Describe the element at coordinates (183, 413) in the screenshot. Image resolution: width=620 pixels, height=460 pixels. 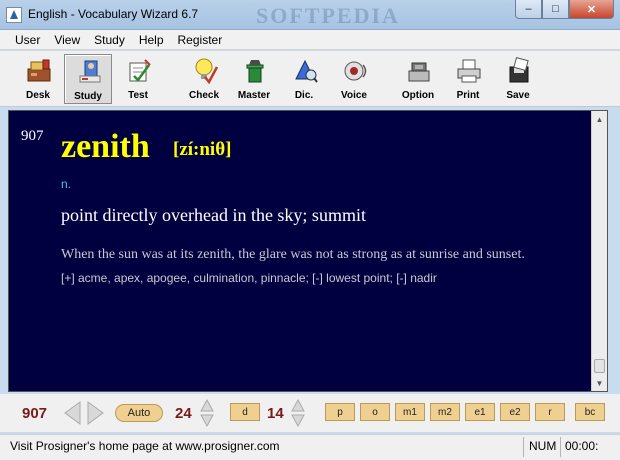
I see `interval-value: 24` at that location.